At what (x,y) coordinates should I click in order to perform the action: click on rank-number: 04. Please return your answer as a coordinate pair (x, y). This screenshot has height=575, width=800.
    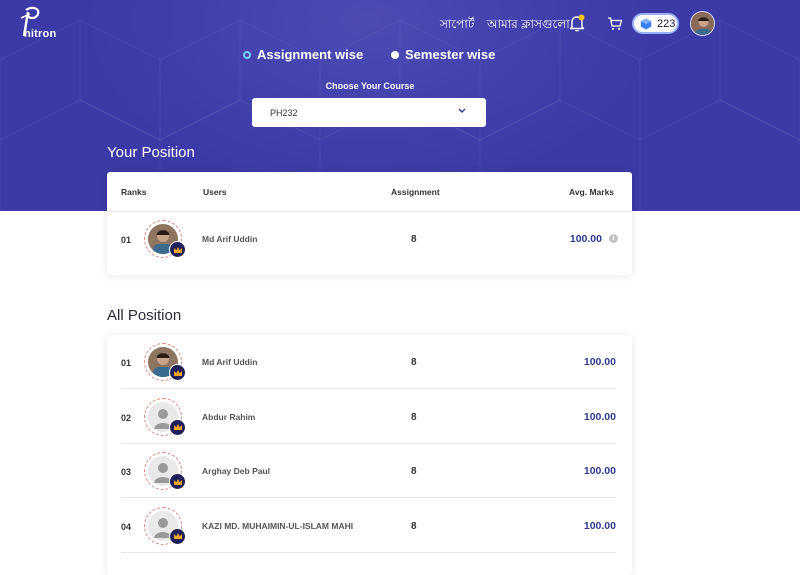
    Looking at the image, I should click on (126, 526).